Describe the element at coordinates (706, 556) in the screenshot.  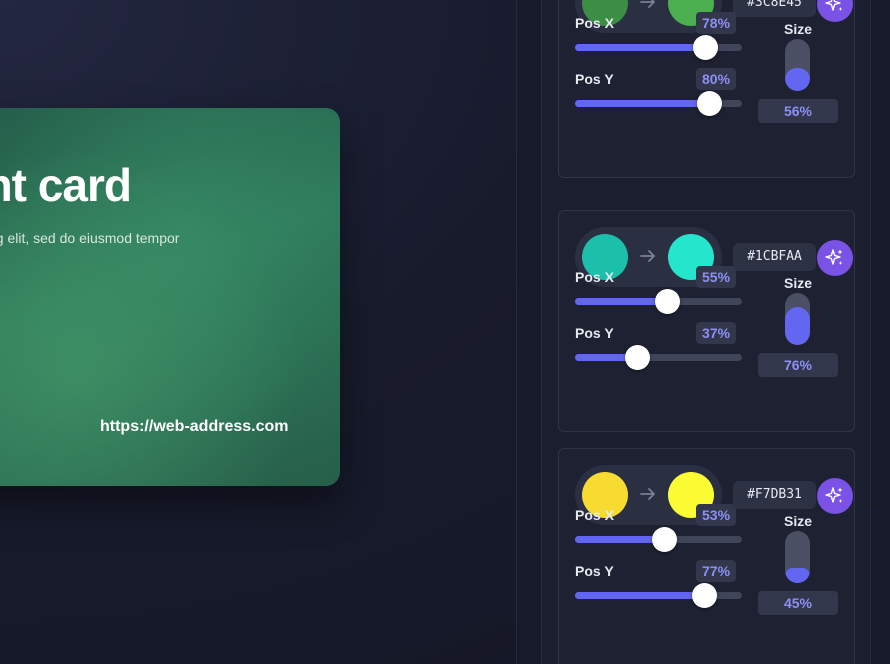
I see `color-stop: #F7DB31 Pos X 53% Pos Y 77% Size 45%` at that location.